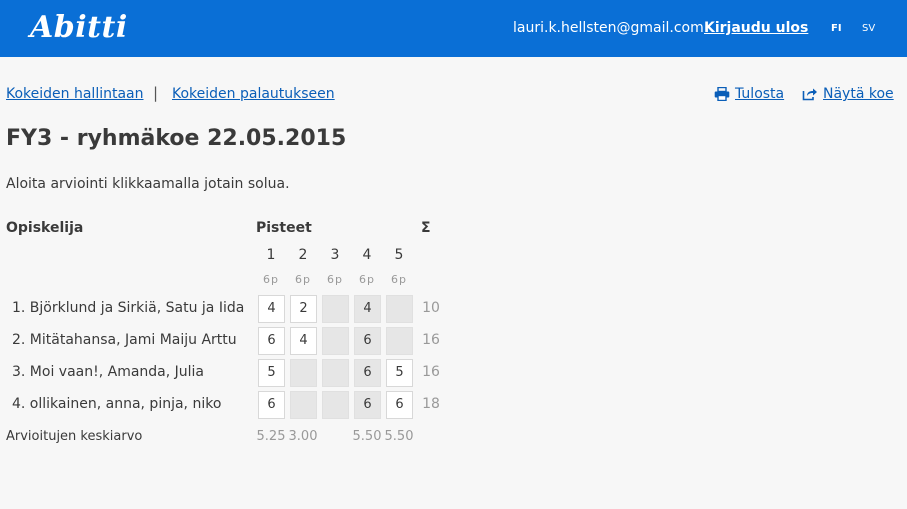 Image resolution: width=907 pixels, height=509 pixels. I want to click on student-name: 1. Björklund ja Sirkiä, Satu ja Iida, so click(128, 308).